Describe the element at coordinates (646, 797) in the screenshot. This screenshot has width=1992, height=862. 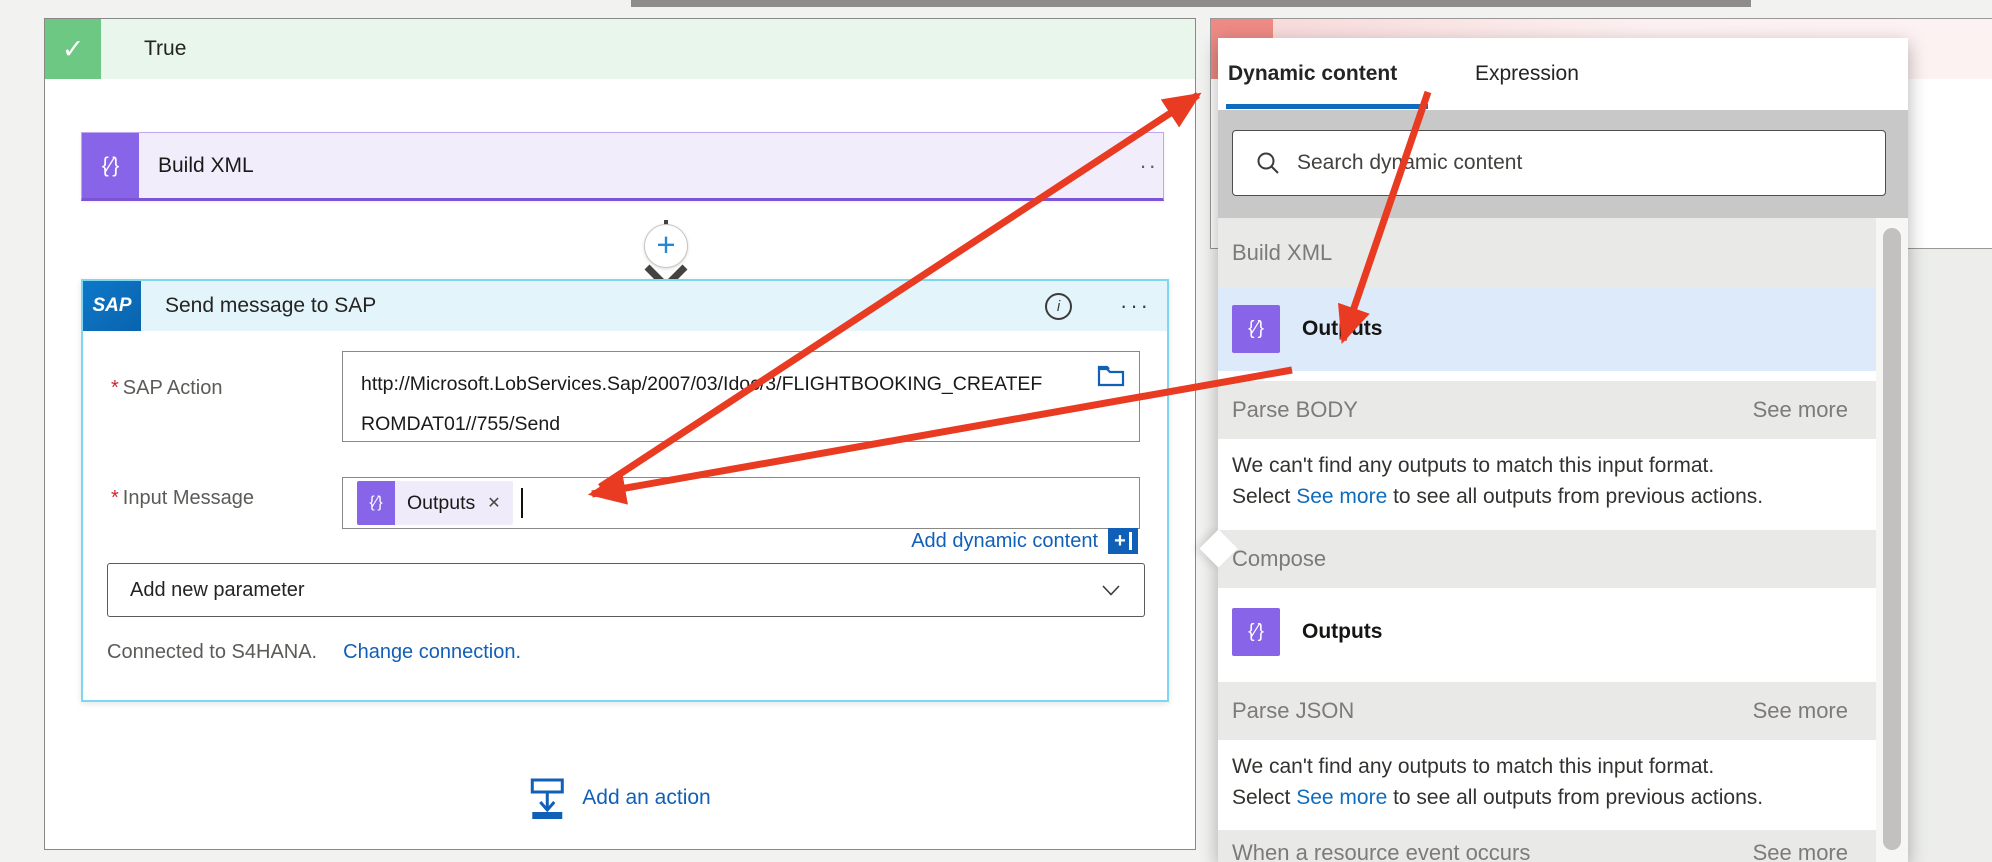
I see `add-action-label: Add an action` at that location.